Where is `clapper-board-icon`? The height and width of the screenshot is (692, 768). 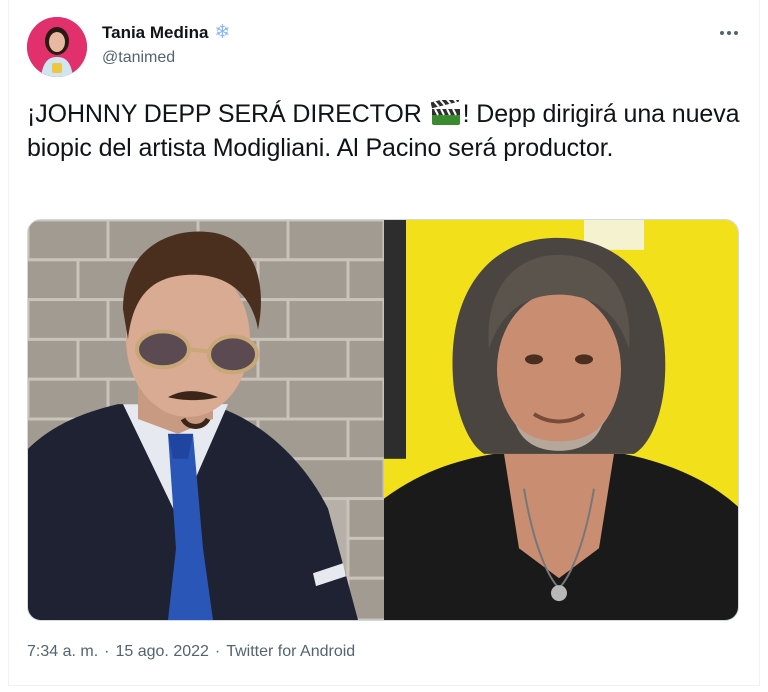 clapper-board-icon is located at coordinates (445, 112).